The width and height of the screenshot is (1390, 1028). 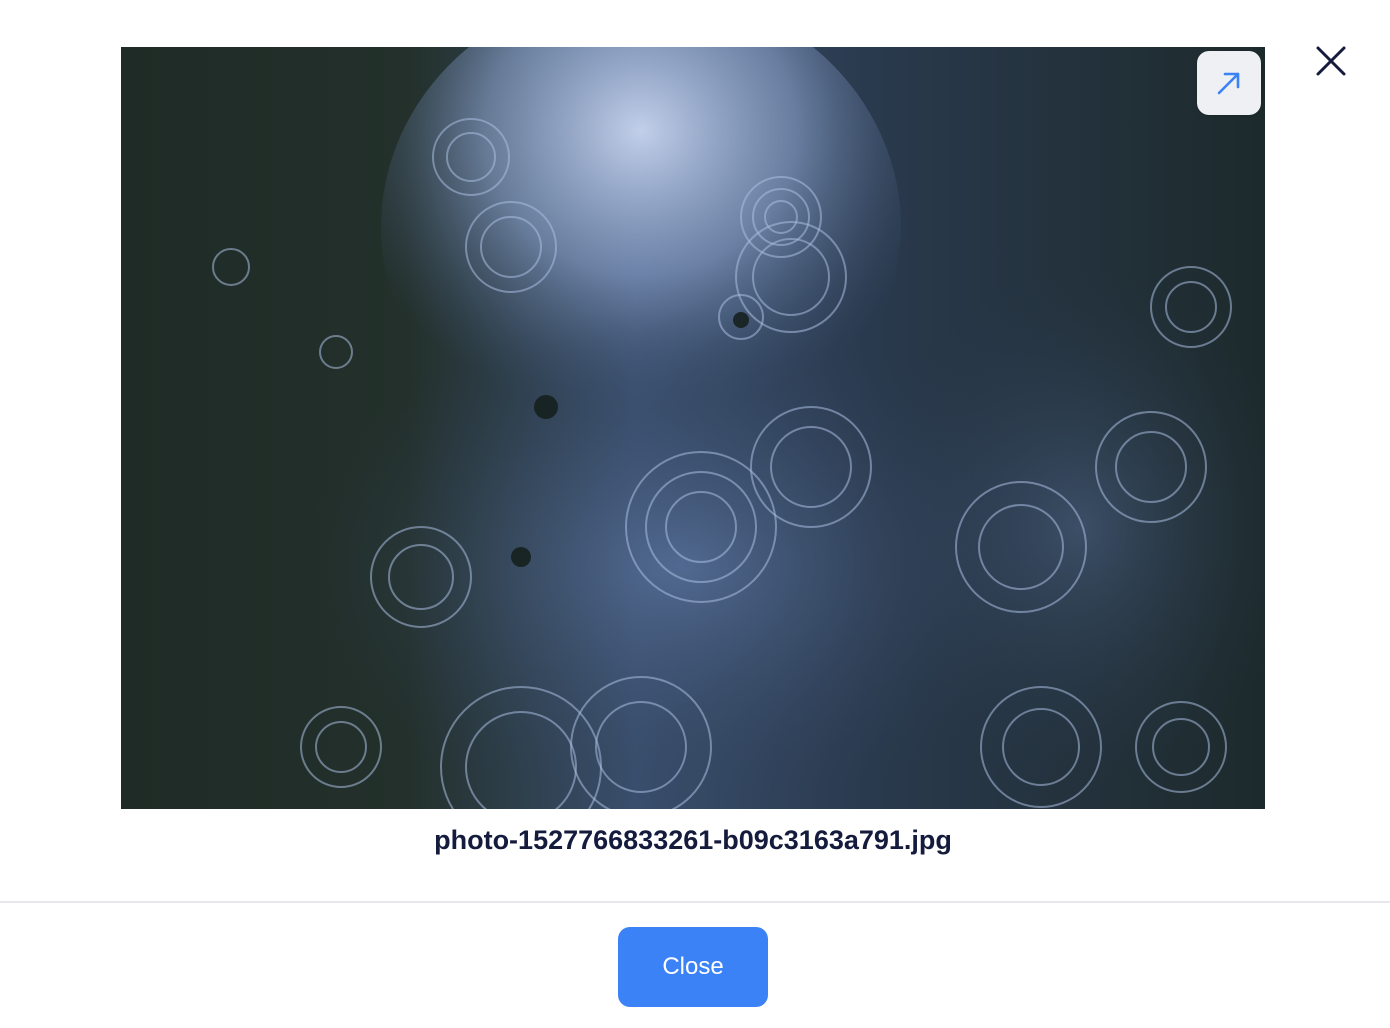 I want to click on open-external-arrow-icon, so click(x=1228, y=83).